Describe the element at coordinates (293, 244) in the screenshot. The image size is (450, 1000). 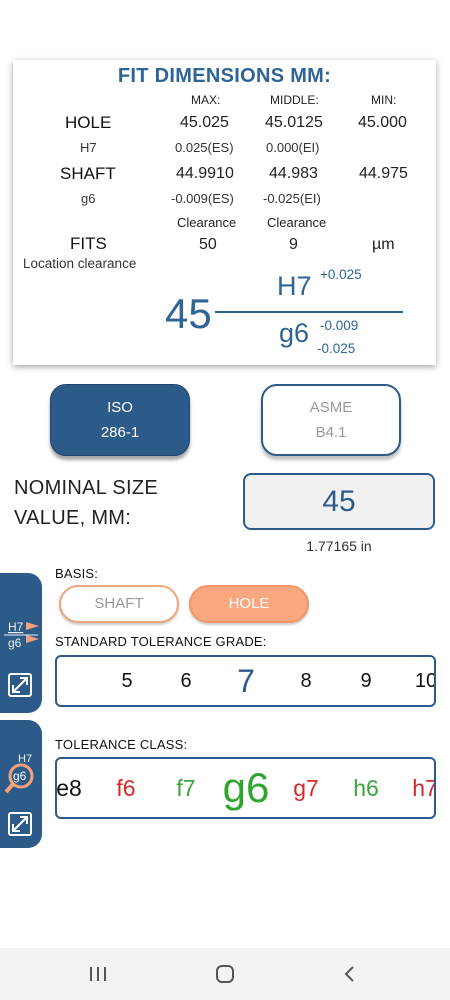
I see `fit-middle-value: 9` at that location.